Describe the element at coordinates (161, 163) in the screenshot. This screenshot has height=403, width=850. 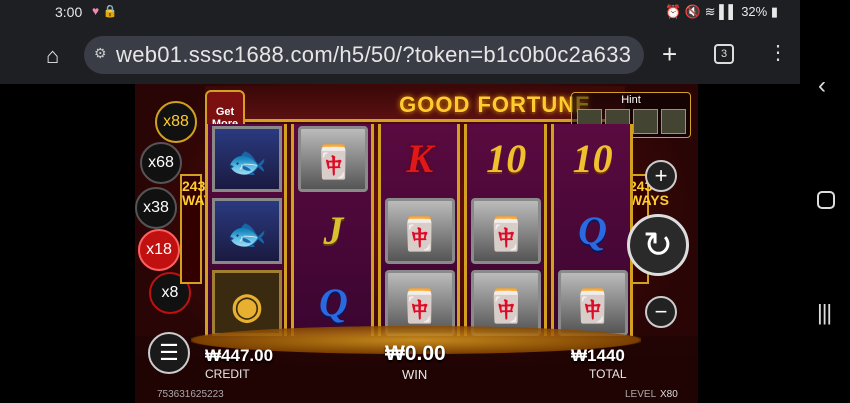
I see `multiplier-x68: x68` at that location.